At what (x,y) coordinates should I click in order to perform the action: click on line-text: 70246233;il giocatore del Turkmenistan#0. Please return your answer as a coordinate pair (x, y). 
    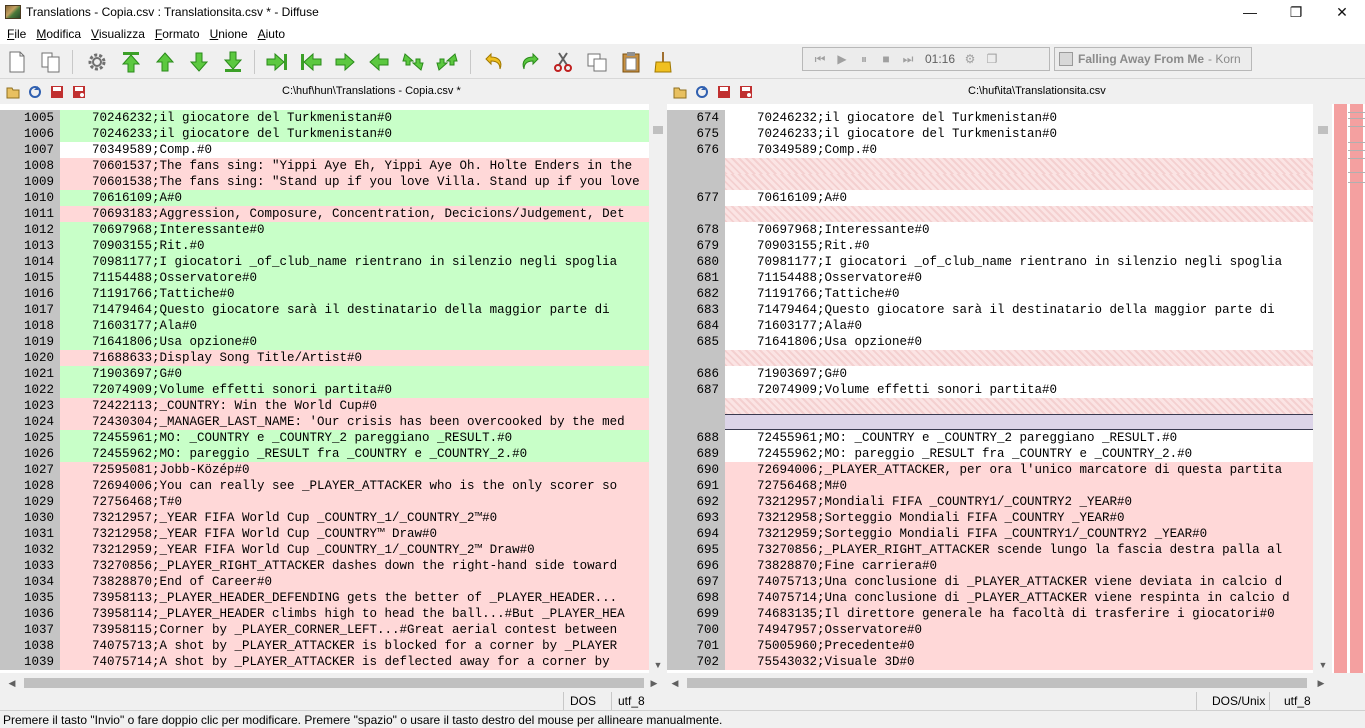
    Looking at the image, I should click on (1019, 134).